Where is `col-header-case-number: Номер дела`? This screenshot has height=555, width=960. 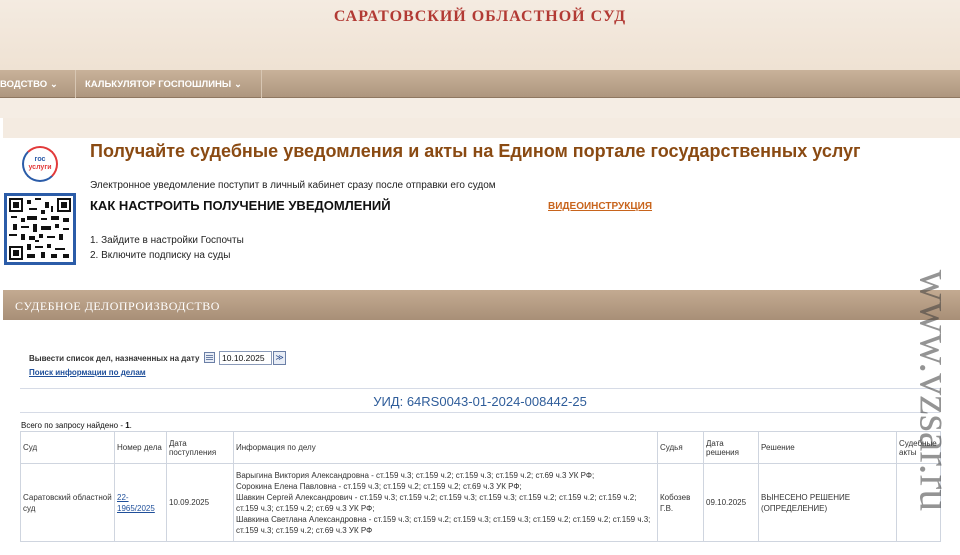
col-header-case-number: Номер дела is located at coordinates (140, 447).